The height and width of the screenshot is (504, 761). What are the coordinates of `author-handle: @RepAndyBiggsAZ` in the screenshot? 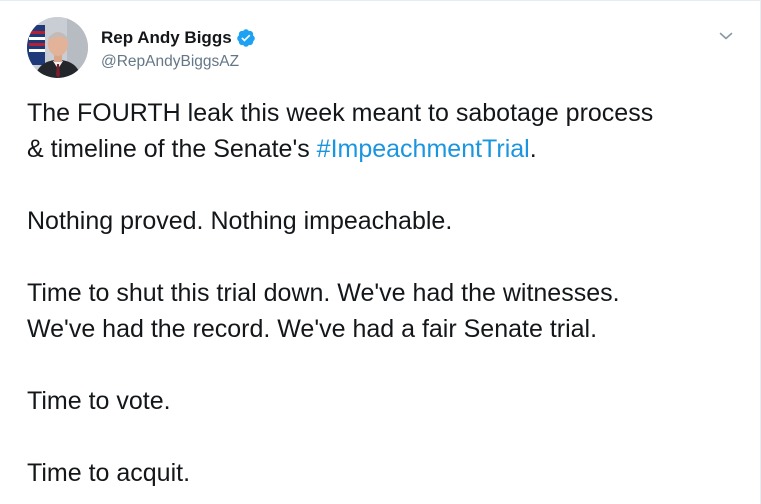 It's located at (170, 62).